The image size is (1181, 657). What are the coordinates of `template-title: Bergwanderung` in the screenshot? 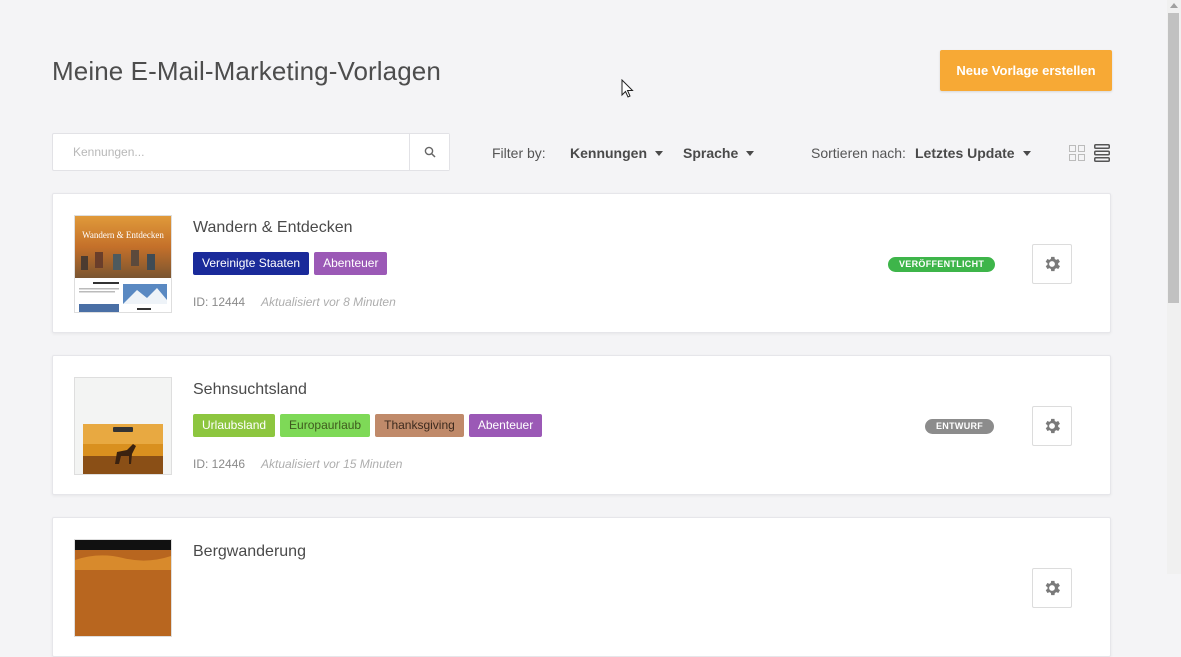 It's located at (249, 552).